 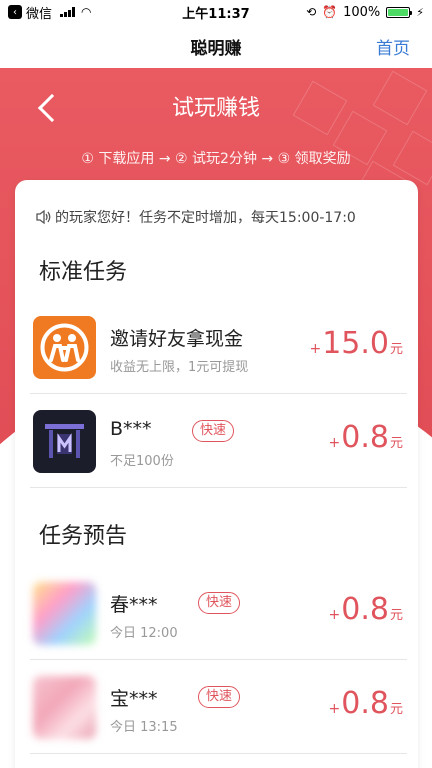 I want to click on status-bar: ‹ 微信 ◠ 上午11:37 ⟲ ⏰ 100% ⚡, so click(x=216, y=12).